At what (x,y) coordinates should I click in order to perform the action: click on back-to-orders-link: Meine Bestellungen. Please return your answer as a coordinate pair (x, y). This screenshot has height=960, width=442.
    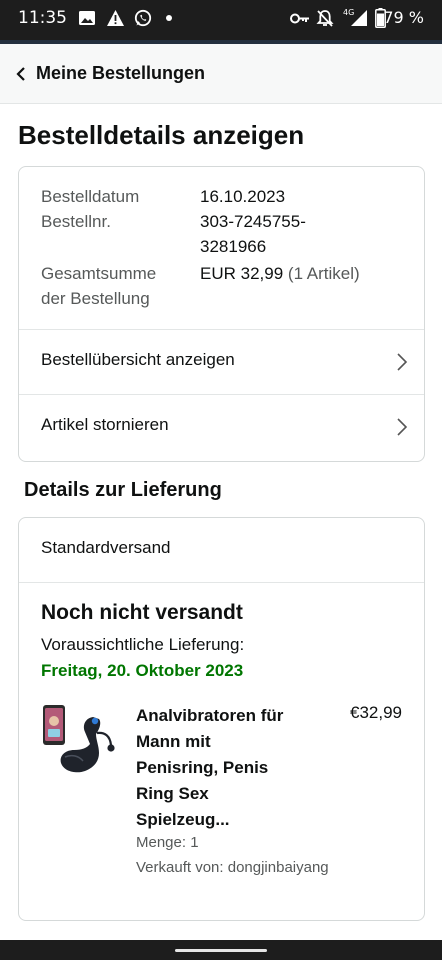
    Looking at the image, I should click on (120, 73).